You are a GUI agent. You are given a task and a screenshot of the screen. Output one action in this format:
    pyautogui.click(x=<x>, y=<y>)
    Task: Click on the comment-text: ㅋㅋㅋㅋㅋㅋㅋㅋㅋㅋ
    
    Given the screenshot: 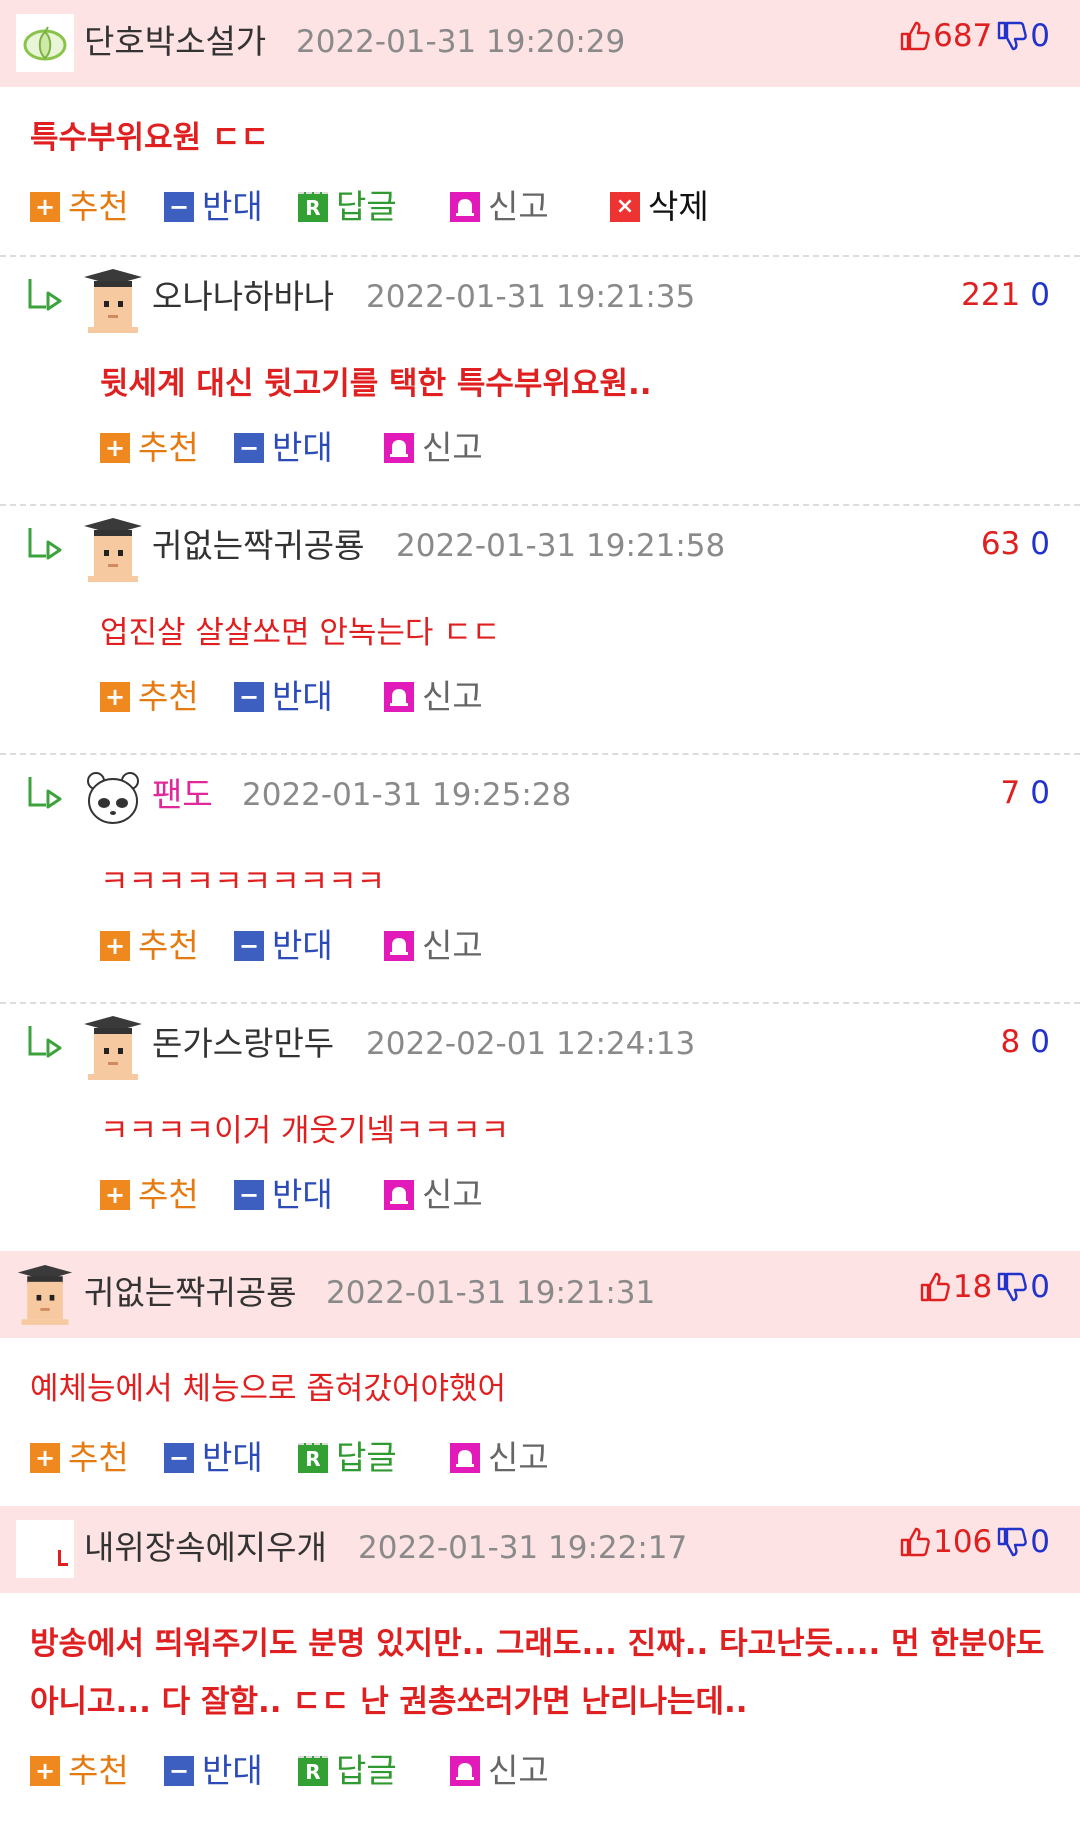 What is the action you would take?
    pyautogui.click(x=243, y=882)
    